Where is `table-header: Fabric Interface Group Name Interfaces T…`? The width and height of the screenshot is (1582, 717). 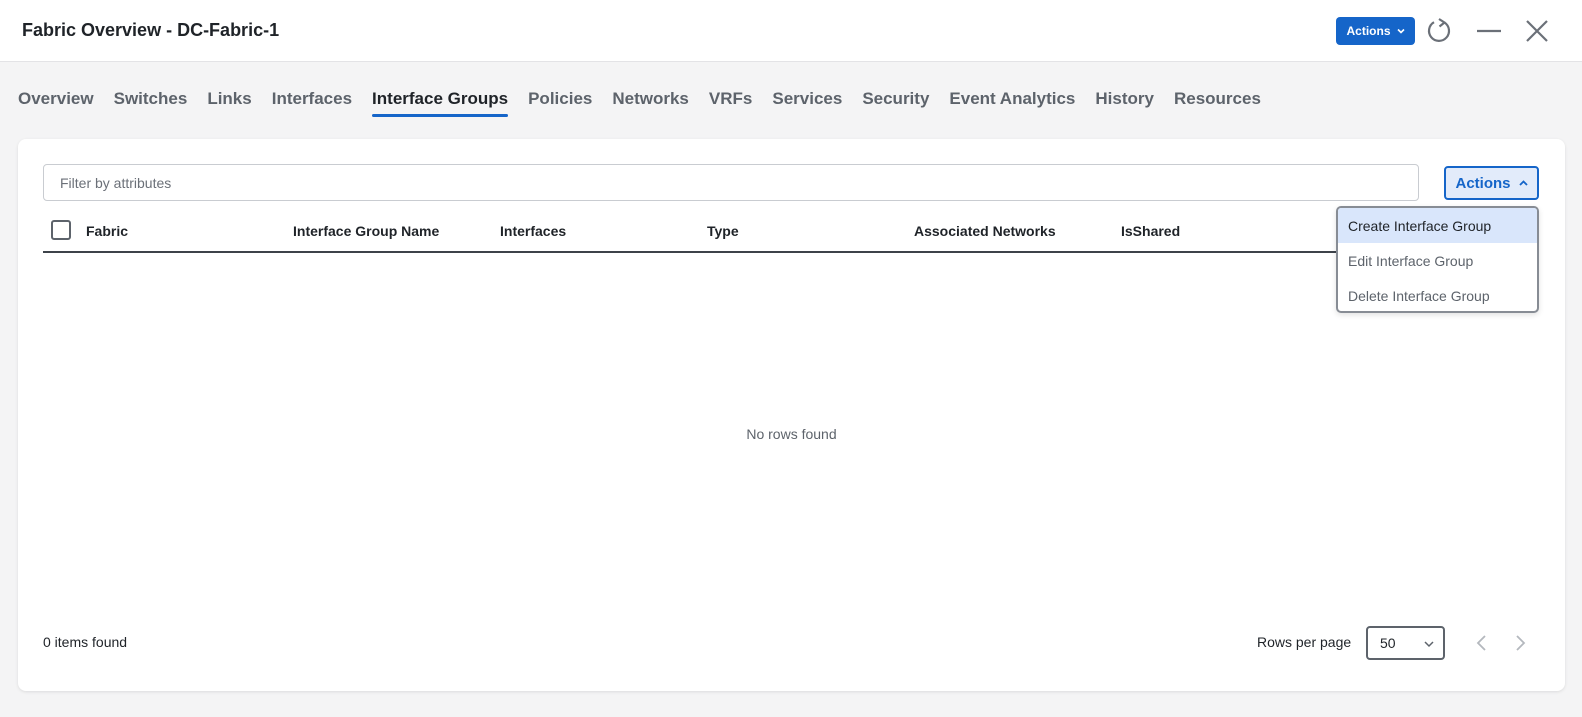 table-header: Fabric Interface Group Name Interfaces T… is located at coordinates (778, 235).